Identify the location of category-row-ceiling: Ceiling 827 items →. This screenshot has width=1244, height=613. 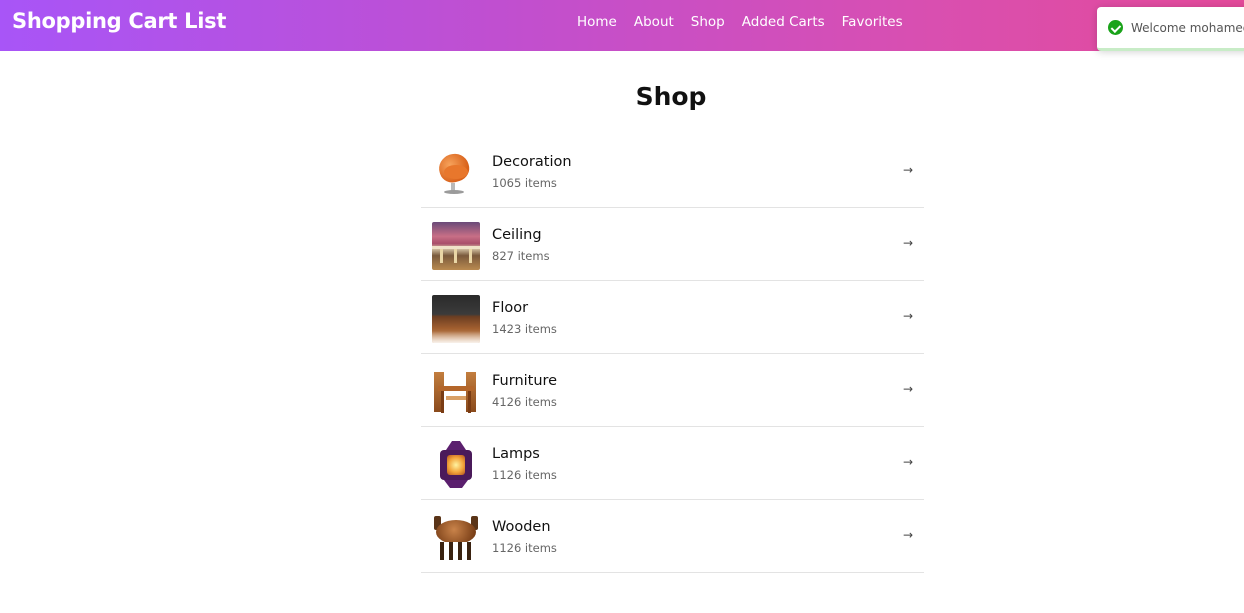
(672, 244).